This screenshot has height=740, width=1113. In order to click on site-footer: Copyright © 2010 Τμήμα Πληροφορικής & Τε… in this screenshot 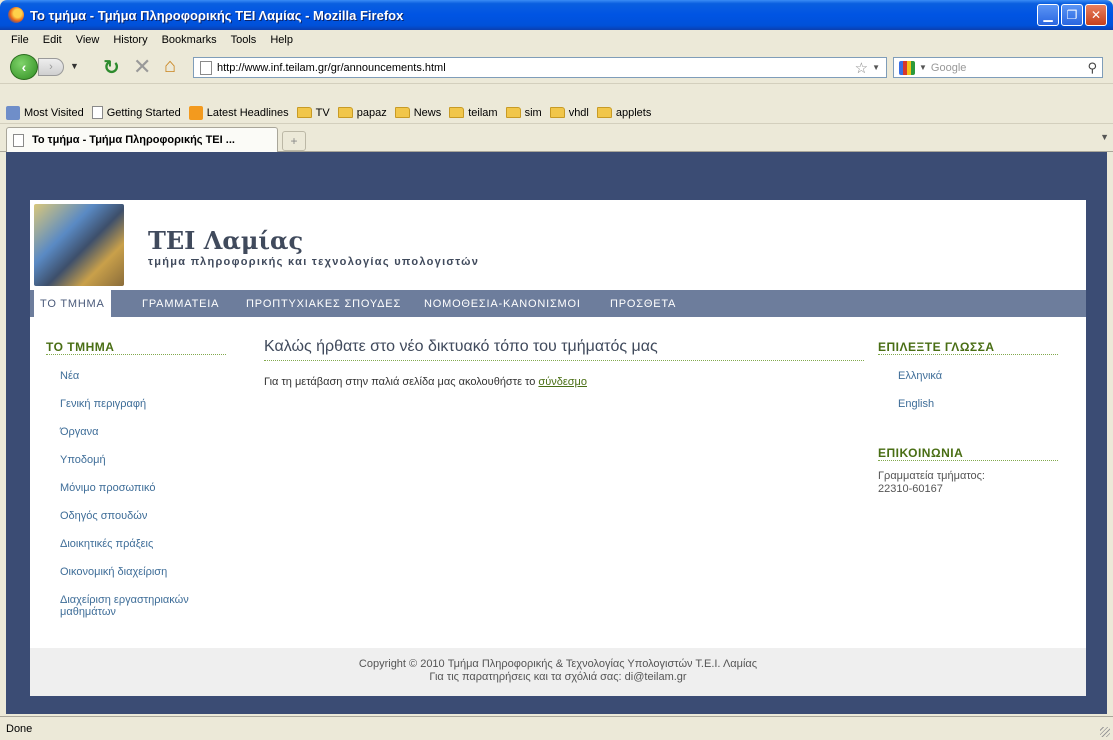, I will do `click(558, 672)`.